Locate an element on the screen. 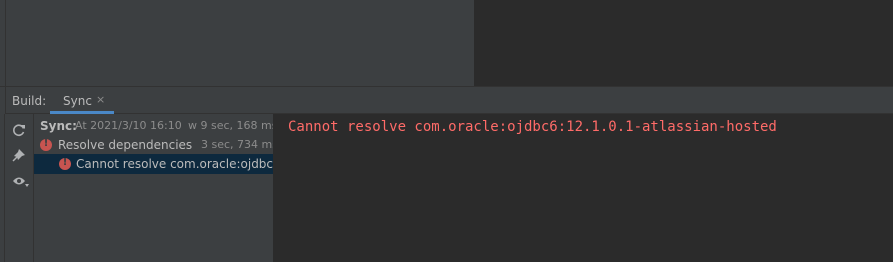 The height and width of the screenshot is (262, 893). sync-label: Sync: is located at coordinates (58, 126).